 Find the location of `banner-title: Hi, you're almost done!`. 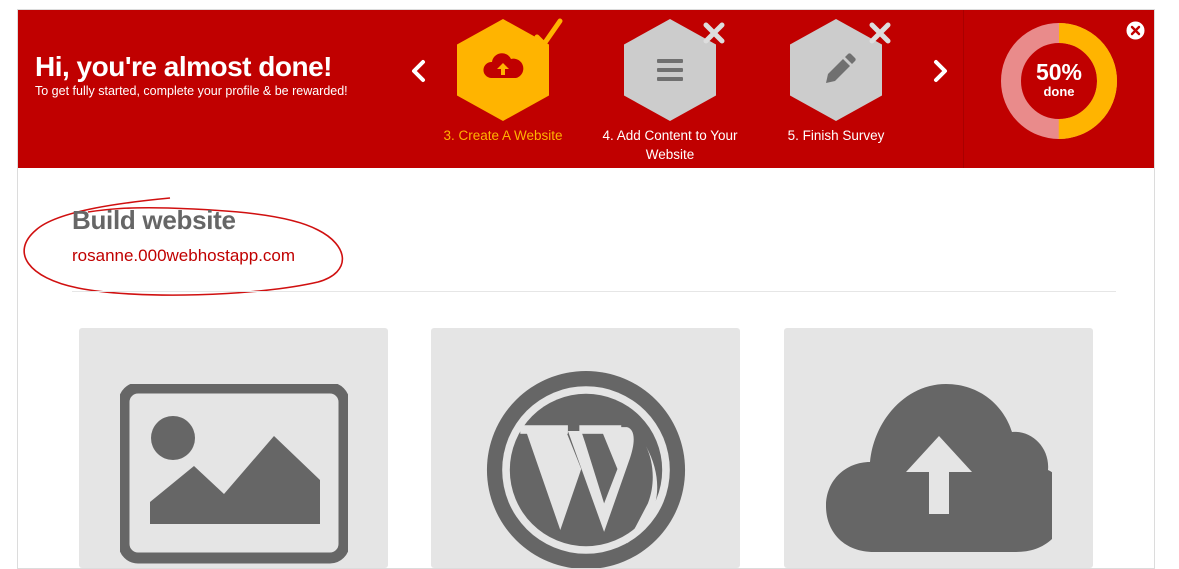

banner-title: Hi, you're almost done! is located at coordinates (183, 66).